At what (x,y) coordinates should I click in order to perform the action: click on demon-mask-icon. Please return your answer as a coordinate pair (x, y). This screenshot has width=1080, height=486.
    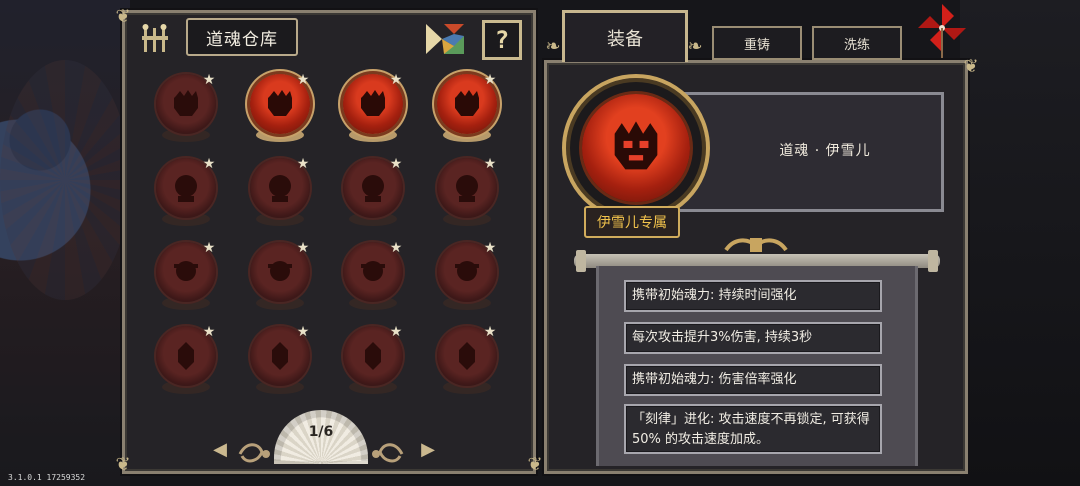
    Looking at the image, I should click on (636, 145).